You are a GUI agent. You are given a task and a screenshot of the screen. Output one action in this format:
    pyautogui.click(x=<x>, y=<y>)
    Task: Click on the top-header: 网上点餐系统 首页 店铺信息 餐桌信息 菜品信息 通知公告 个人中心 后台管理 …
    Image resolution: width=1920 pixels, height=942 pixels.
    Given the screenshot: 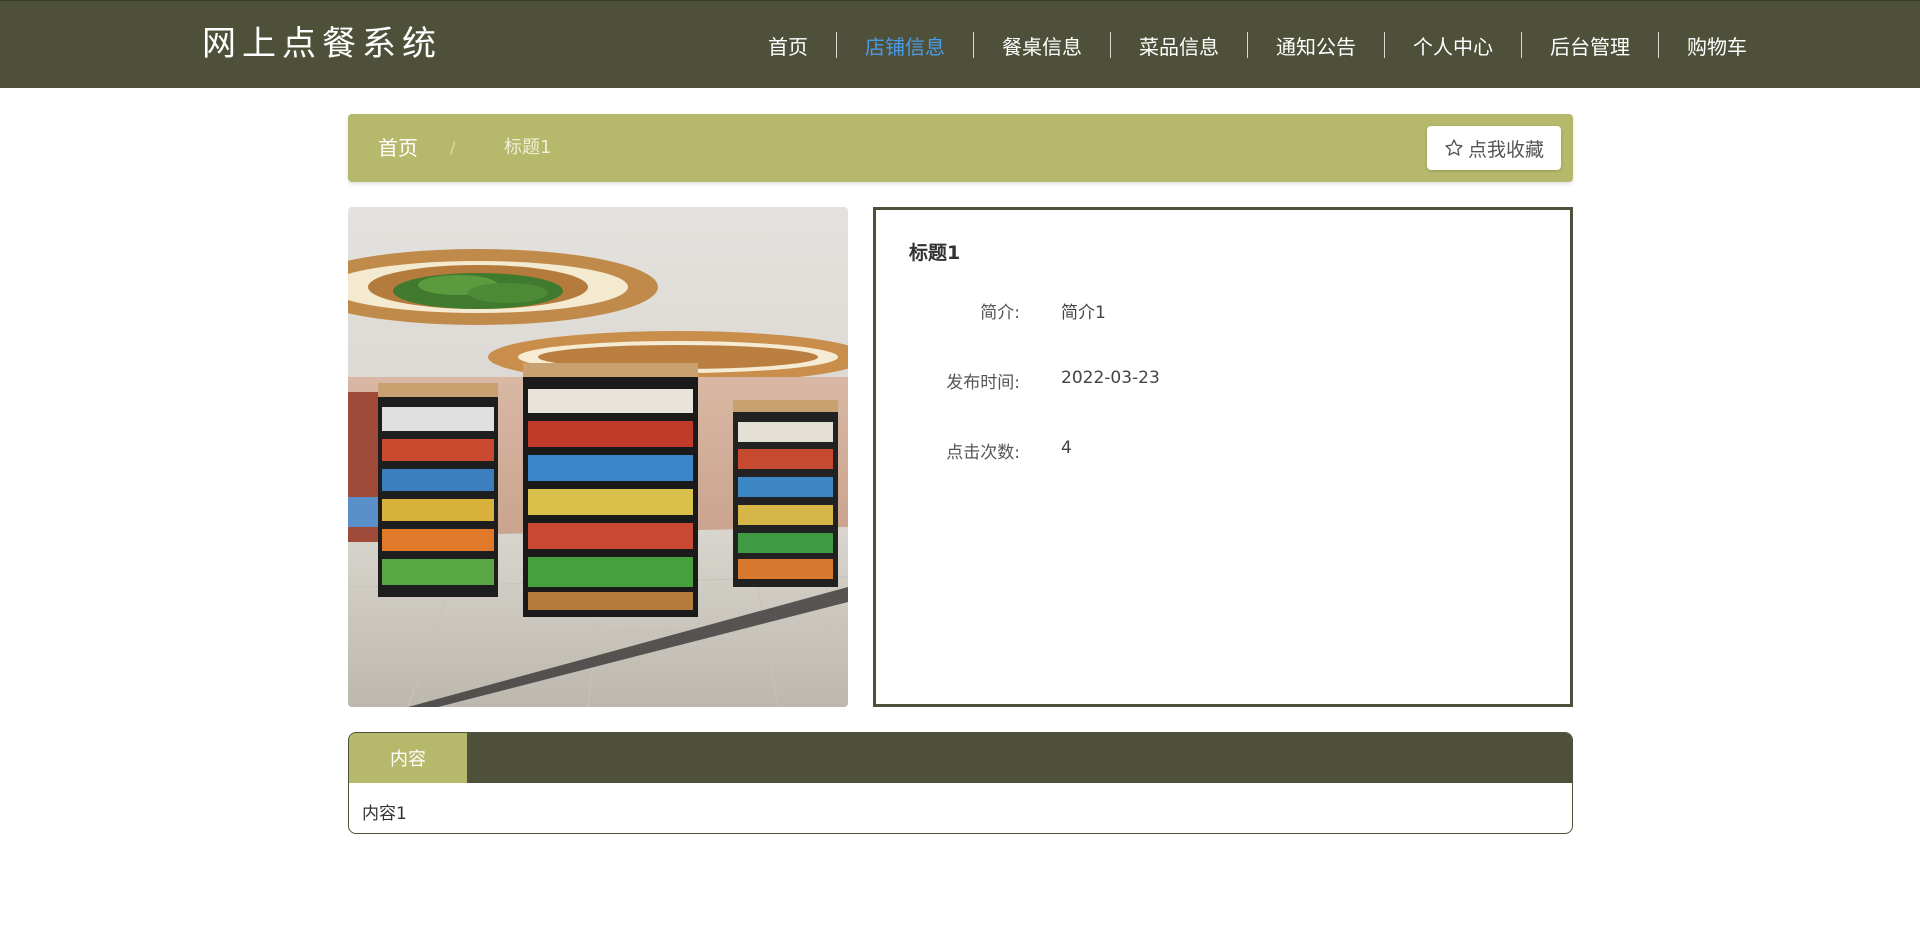 What is the action you would take?
    pyautogui.click(x=960, y=44)
    